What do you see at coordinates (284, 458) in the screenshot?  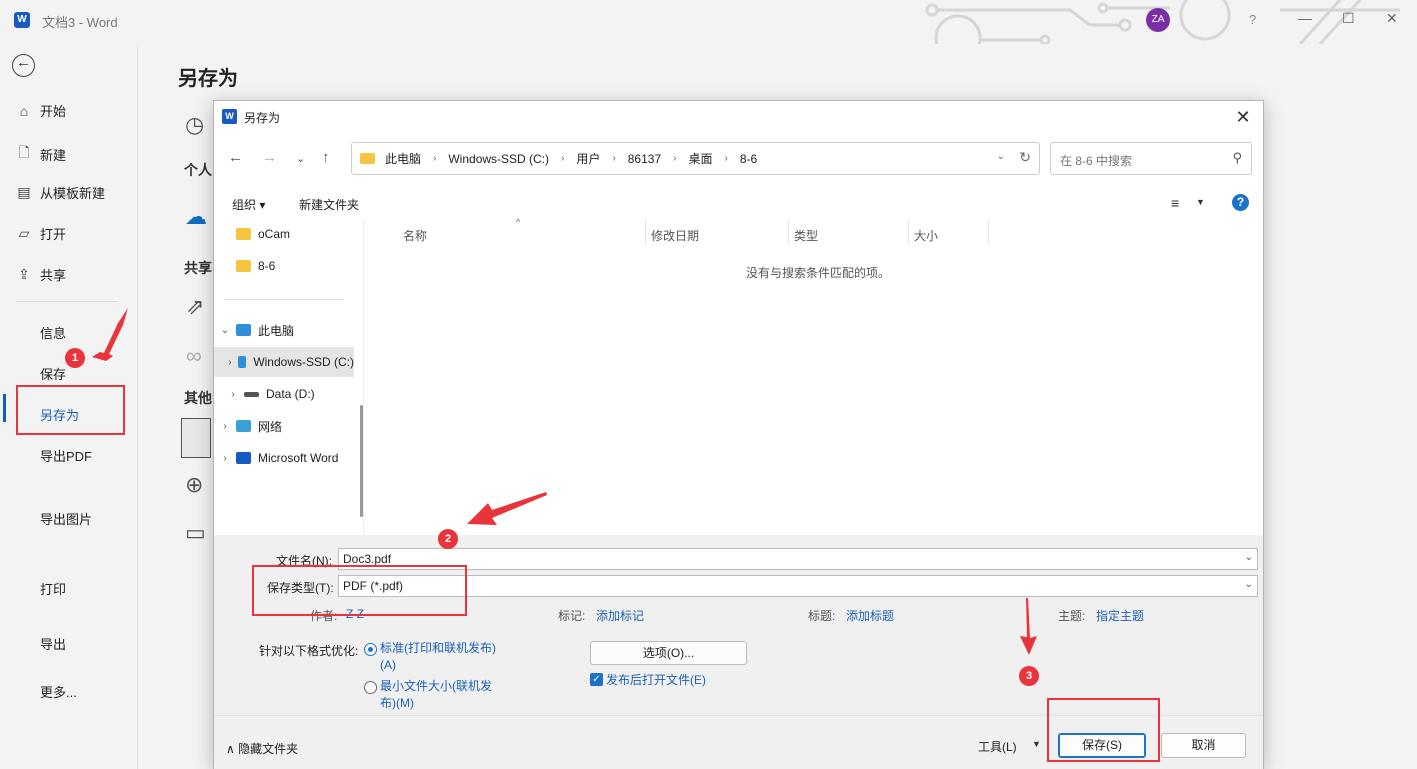 I see `tree-item-word: › Microsoft Word` at bounding box center [284, 458].